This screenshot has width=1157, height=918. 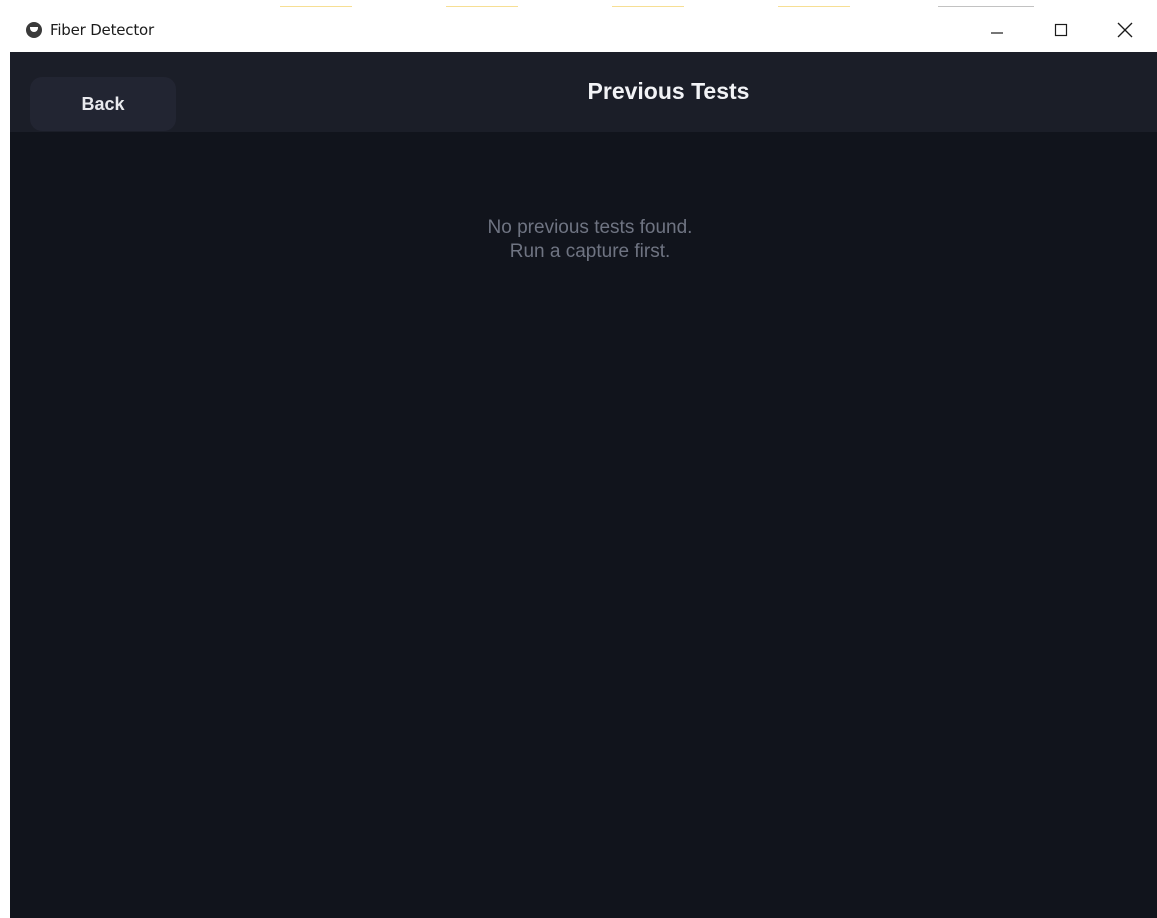 What do you see at coordinates (590, 227) in the screenshot?
I see `empty-state-line-1: No previous tests found.` at bounding box center [590, 227].